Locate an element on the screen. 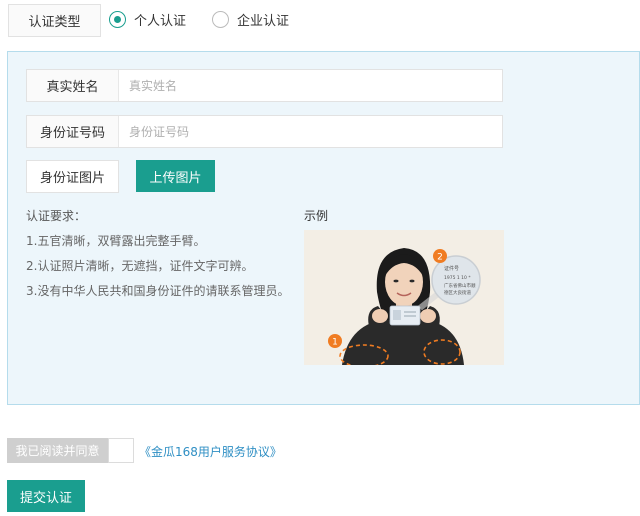  requirement-item: 3.没有中华人民共和国身份证件的请联系管理员。 is located at coordinates (158, 291).